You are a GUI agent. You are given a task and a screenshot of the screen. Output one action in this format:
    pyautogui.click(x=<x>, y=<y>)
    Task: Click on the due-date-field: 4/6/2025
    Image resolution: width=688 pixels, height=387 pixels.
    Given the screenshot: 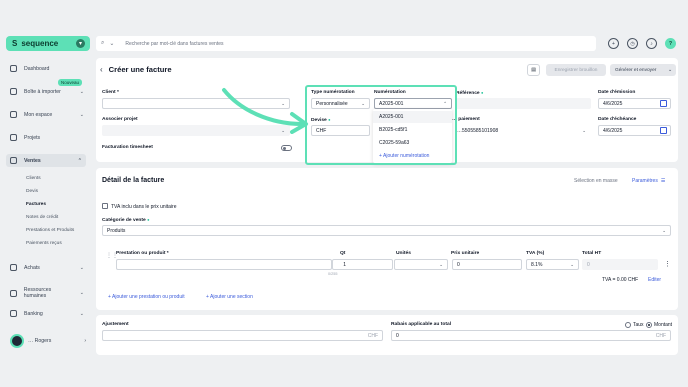 What is the action you would take?
    pyautogui.click(x=634, y=130)
    